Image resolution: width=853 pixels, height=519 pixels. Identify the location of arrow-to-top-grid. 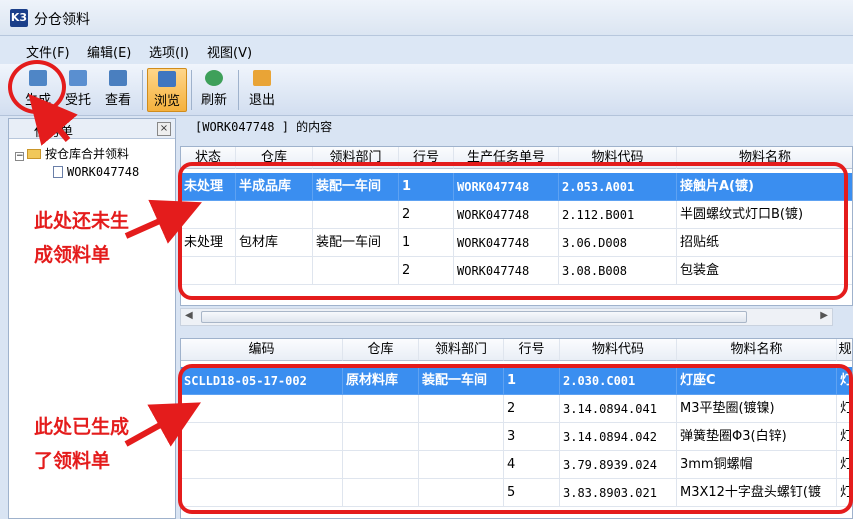
(163, 221).